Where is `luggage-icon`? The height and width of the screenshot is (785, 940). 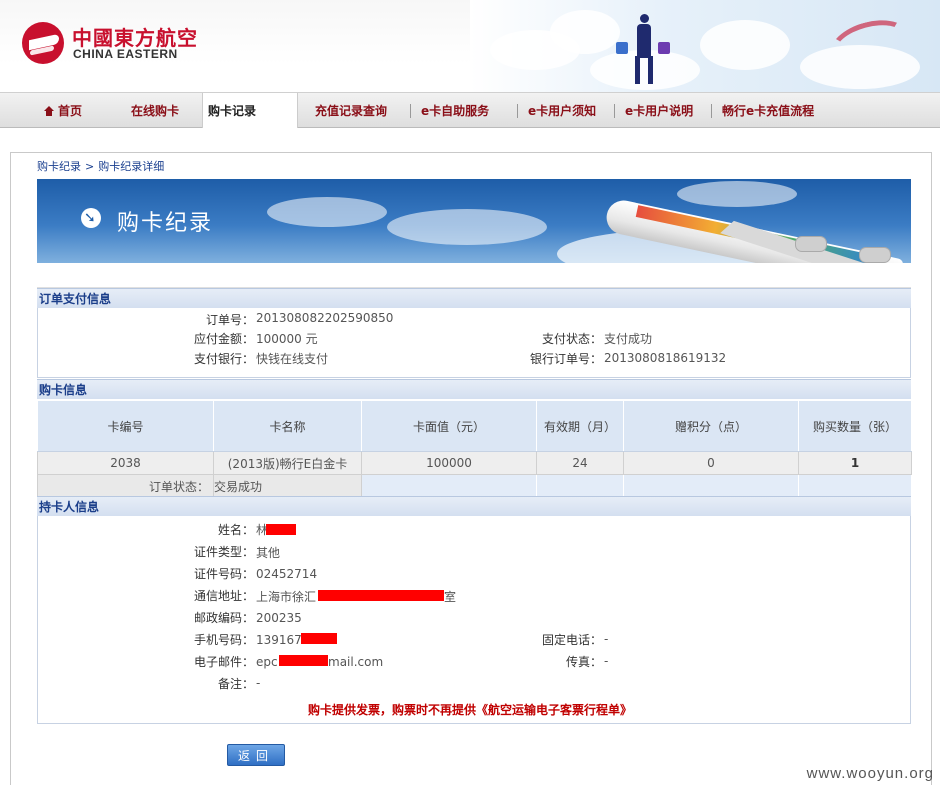
luggage-icon is located at coordinates (622, 48).